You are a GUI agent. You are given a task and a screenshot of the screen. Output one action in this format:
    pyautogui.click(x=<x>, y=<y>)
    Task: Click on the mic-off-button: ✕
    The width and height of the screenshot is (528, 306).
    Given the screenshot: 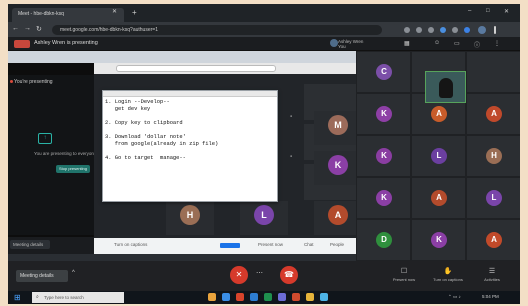 What is the action you would take?
    pyautogui.click(x=239, y=275)
    